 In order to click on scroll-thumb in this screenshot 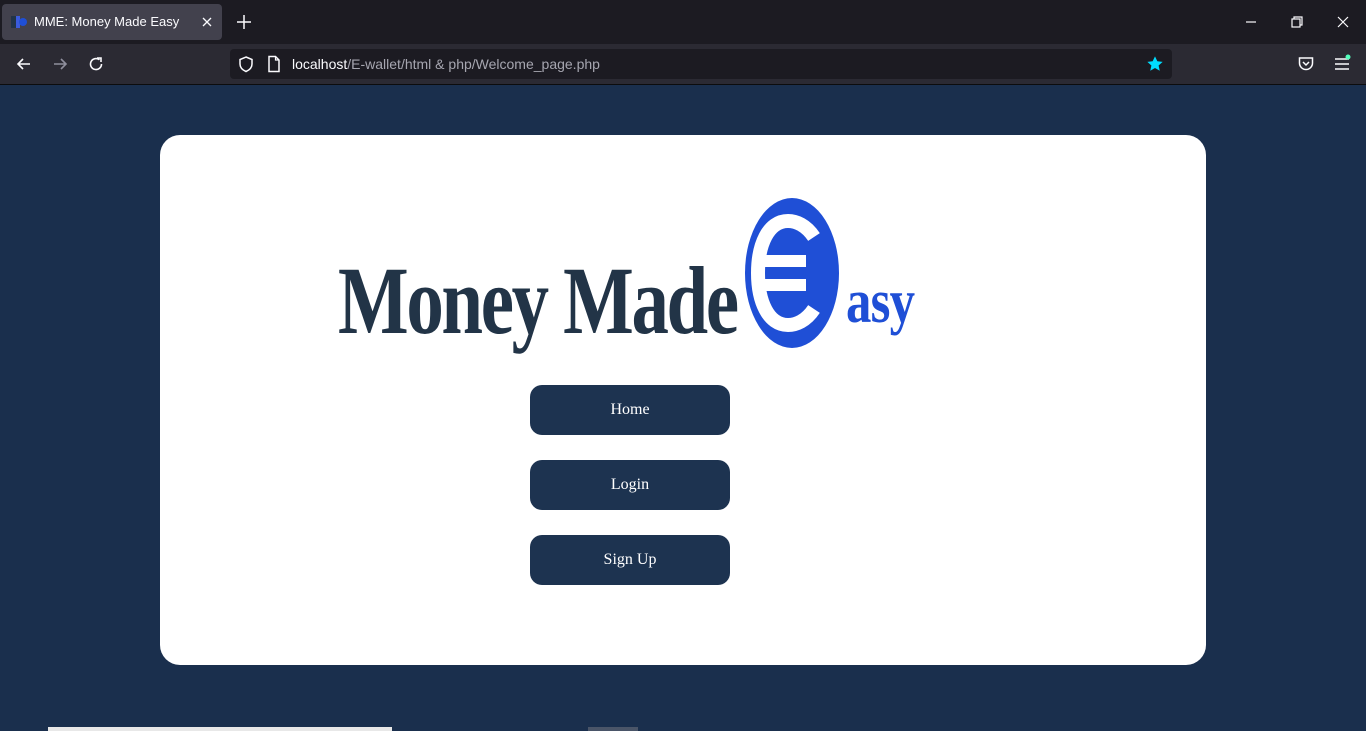, I will do `click(220, 729)`.